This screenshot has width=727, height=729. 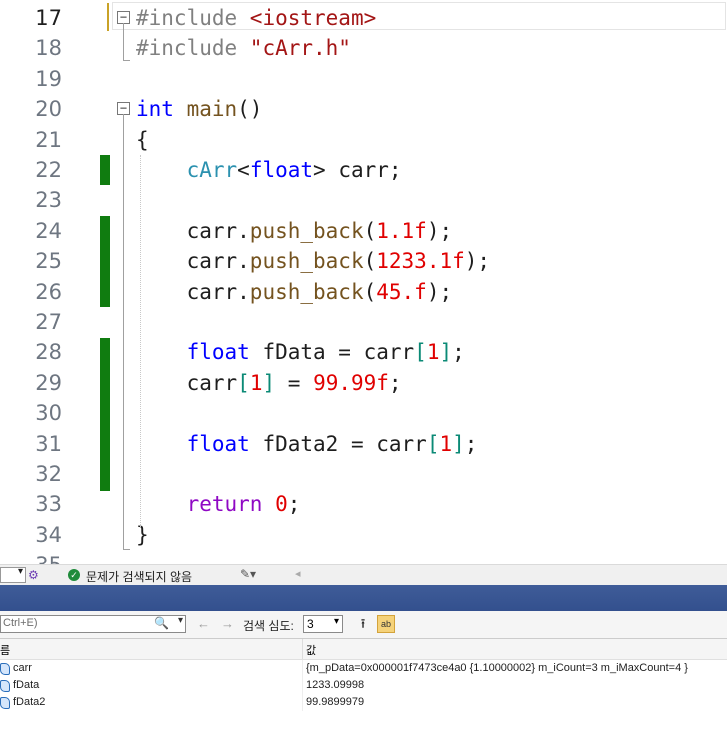 I want to click on hex-display-icon: ab, so click(x=386, y=624).